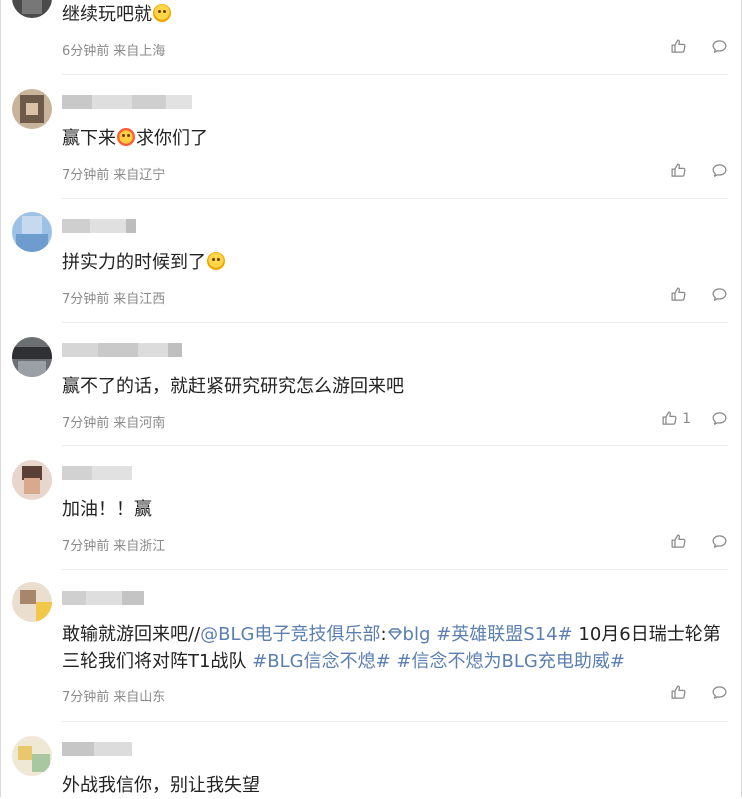 This screenshot has height=799, width=742. Describe the element at coordinates (321, 661) in the screenshot. I see `hashtag-link: #BLG信念不熄#` at that location.